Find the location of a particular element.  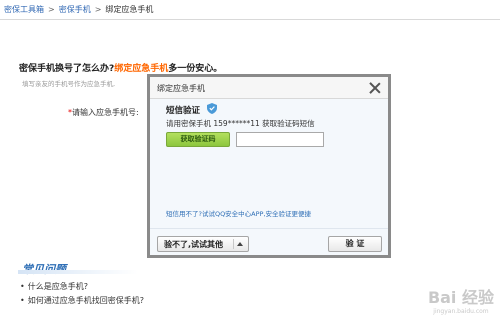

shield-icon is located at coordinates (212, 108).